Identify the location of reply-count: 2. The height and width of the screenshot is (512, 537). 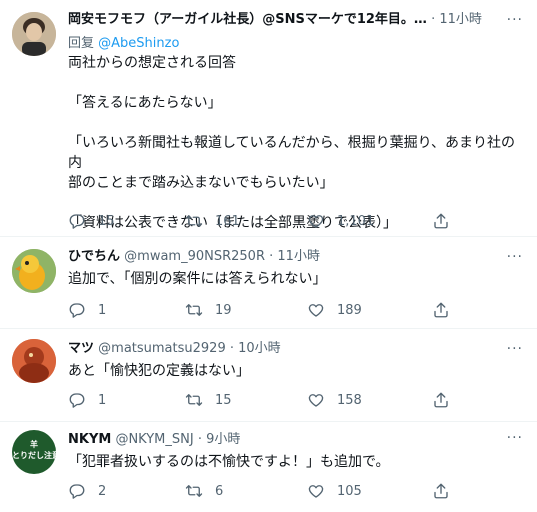
(102, 491).